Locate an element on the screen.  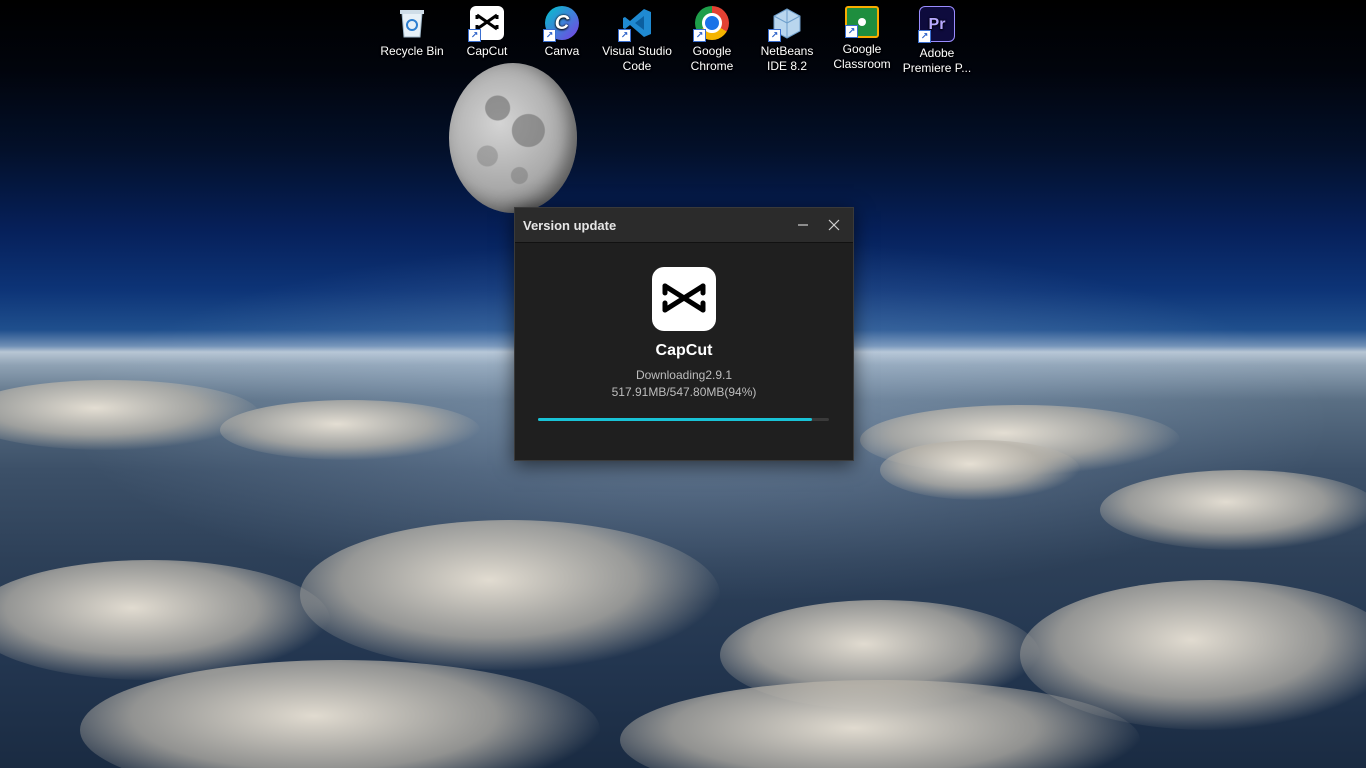
chrome-icon: ↗ is located at coordinates (711, 24).